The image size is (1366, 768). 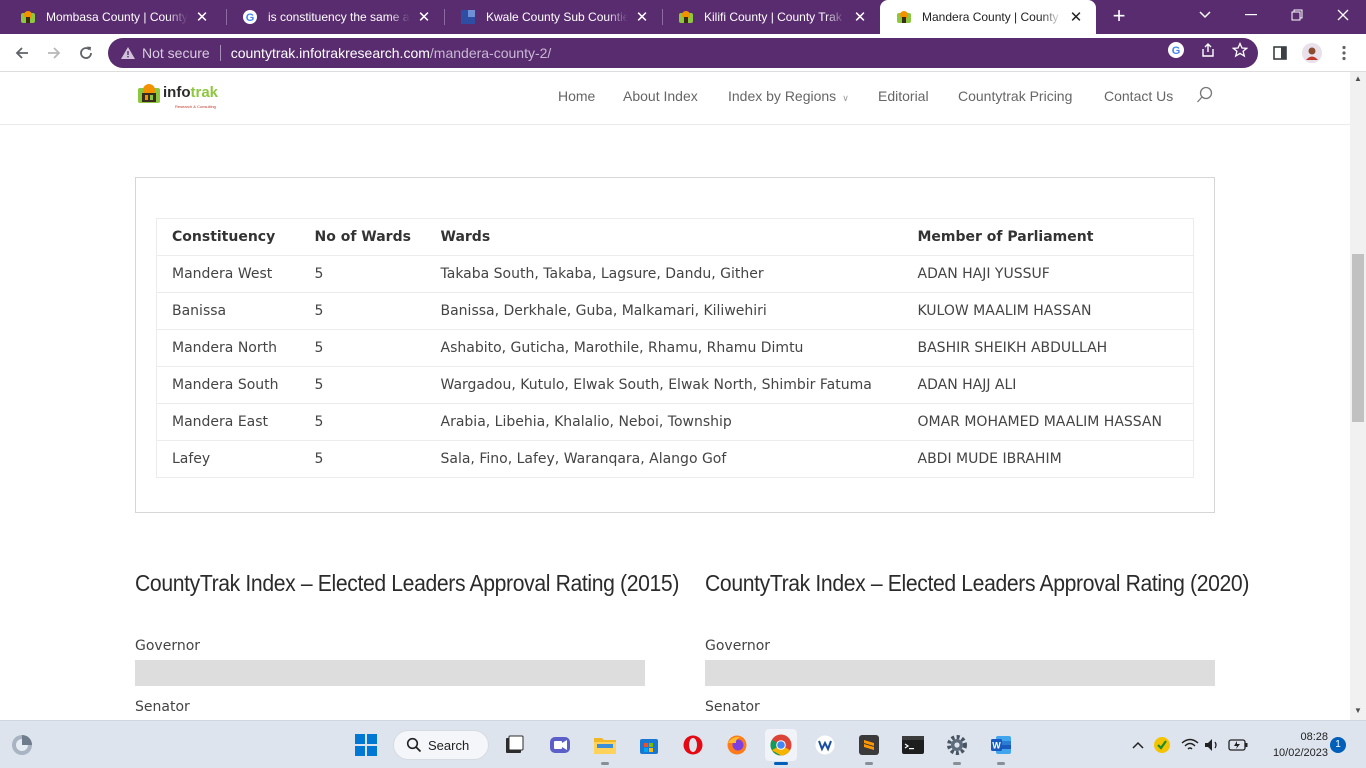 I want to click on forward-button, so click(x=54, y=53).